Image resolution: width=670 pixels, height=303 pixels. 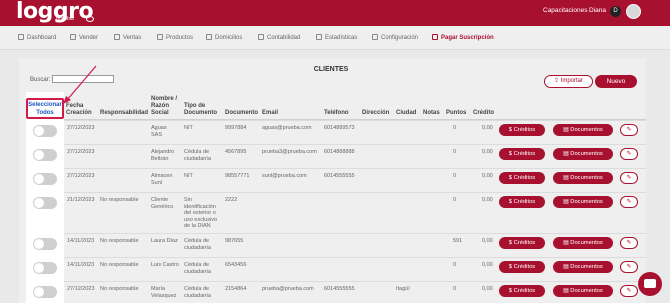 I want to click on pencil-icon: ✎, so click(x=629, y=154).